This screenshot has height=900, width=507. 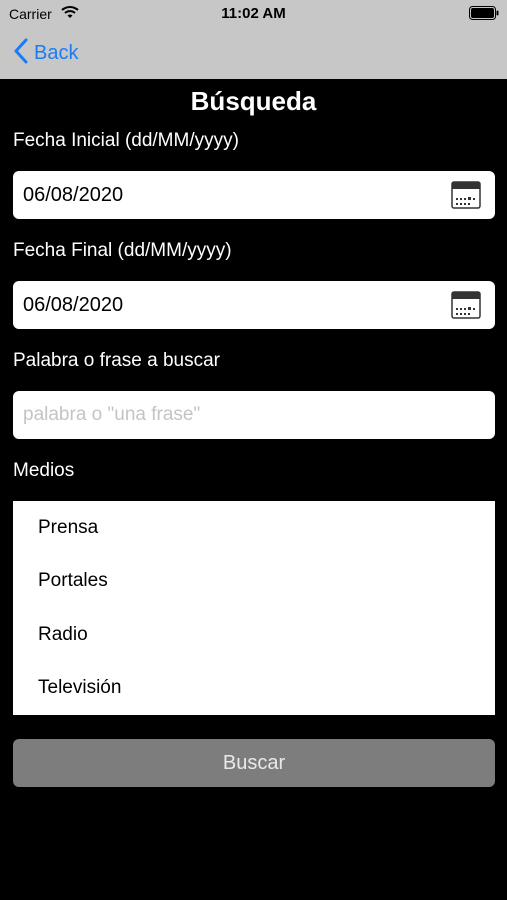 I want to click on search-button: Buscar, so click(x=254, y=763).